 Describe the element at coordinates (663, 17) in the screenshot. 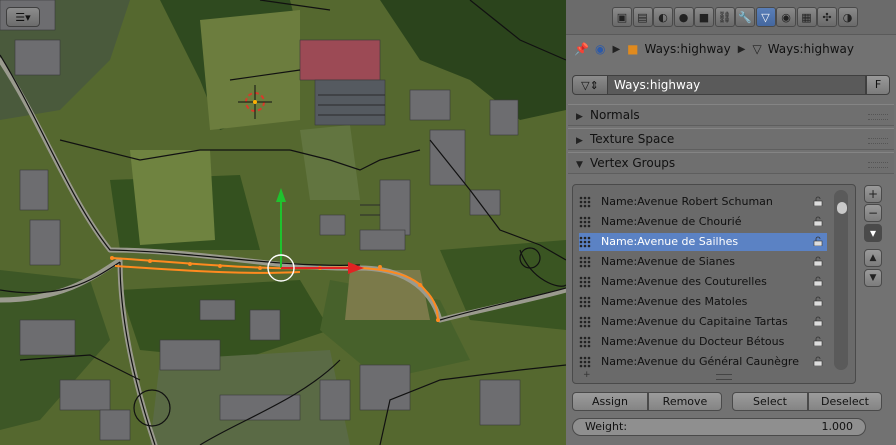

I see `scene-tab: ◐` at that location.